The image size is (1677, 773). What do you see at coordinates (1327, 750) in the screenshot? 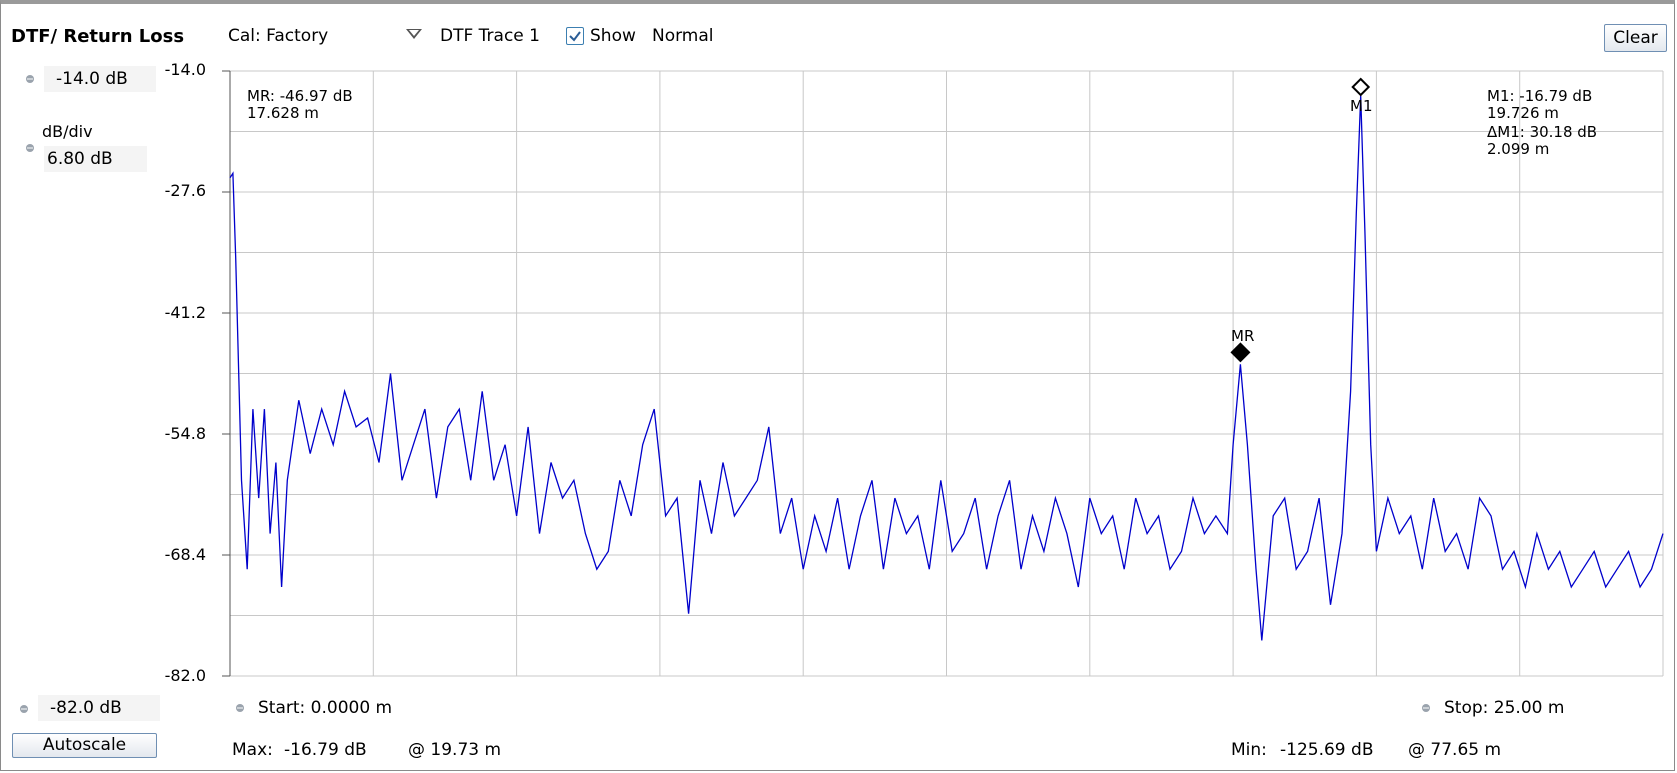
I see `min-value: -125.69 dB` at bounding box center [1327, 750].